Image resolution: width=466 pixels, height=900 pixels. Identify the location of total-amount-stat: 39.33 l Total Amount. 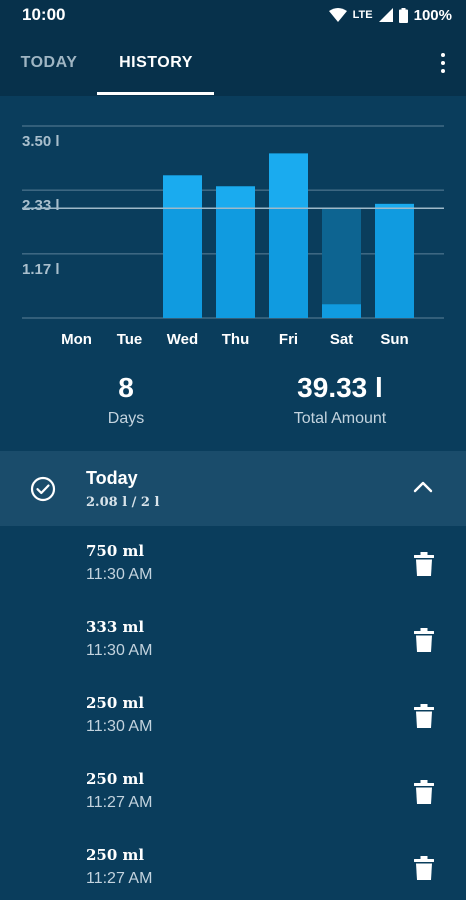
(340, 401).